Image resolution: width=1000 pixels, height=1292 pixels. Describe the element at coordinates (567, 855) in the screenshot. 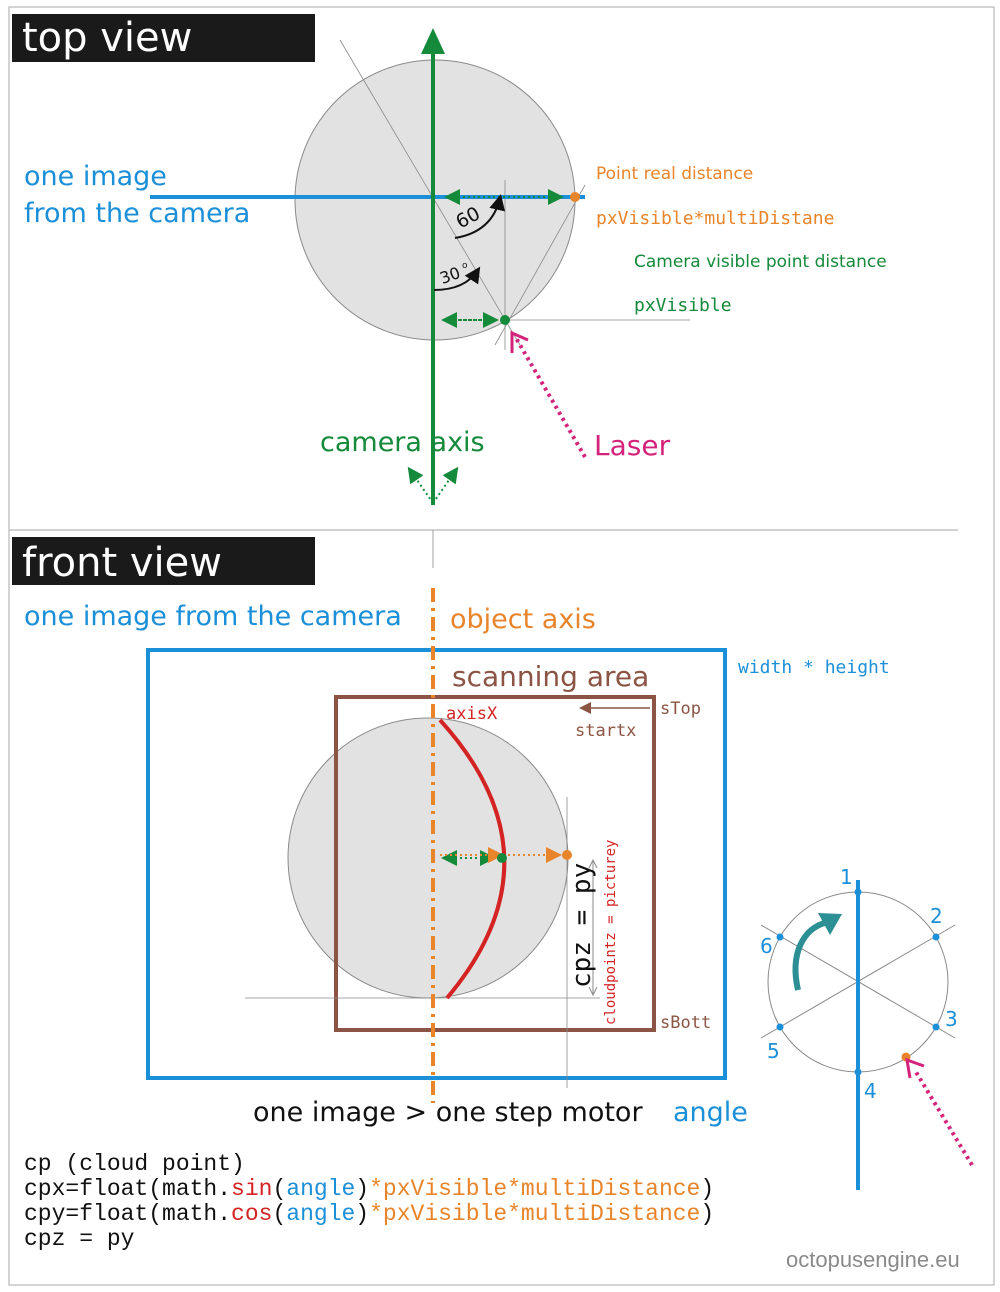

I see `front-real-point` at that location.